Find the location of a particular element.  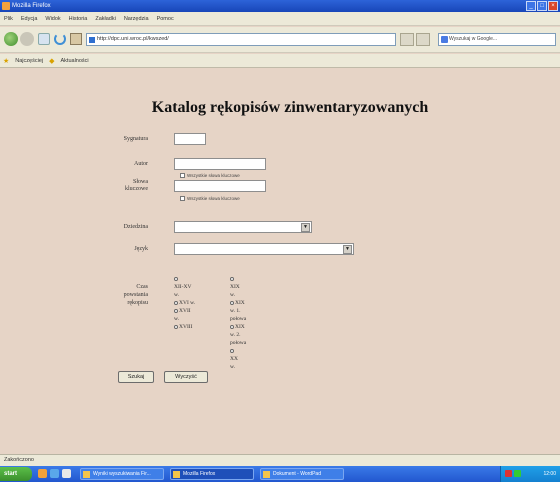

menu-edycja: Edycja is located at coordinates (29, 19).